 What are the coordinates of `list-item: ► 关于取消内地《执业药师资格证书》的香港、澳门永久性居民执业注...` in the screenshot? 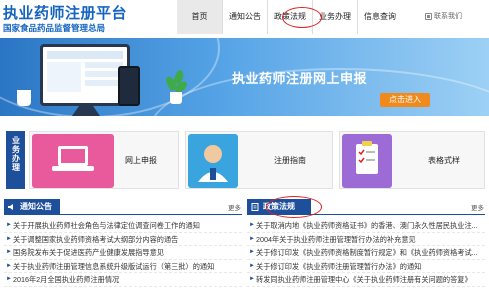 It's located at (366, 226).